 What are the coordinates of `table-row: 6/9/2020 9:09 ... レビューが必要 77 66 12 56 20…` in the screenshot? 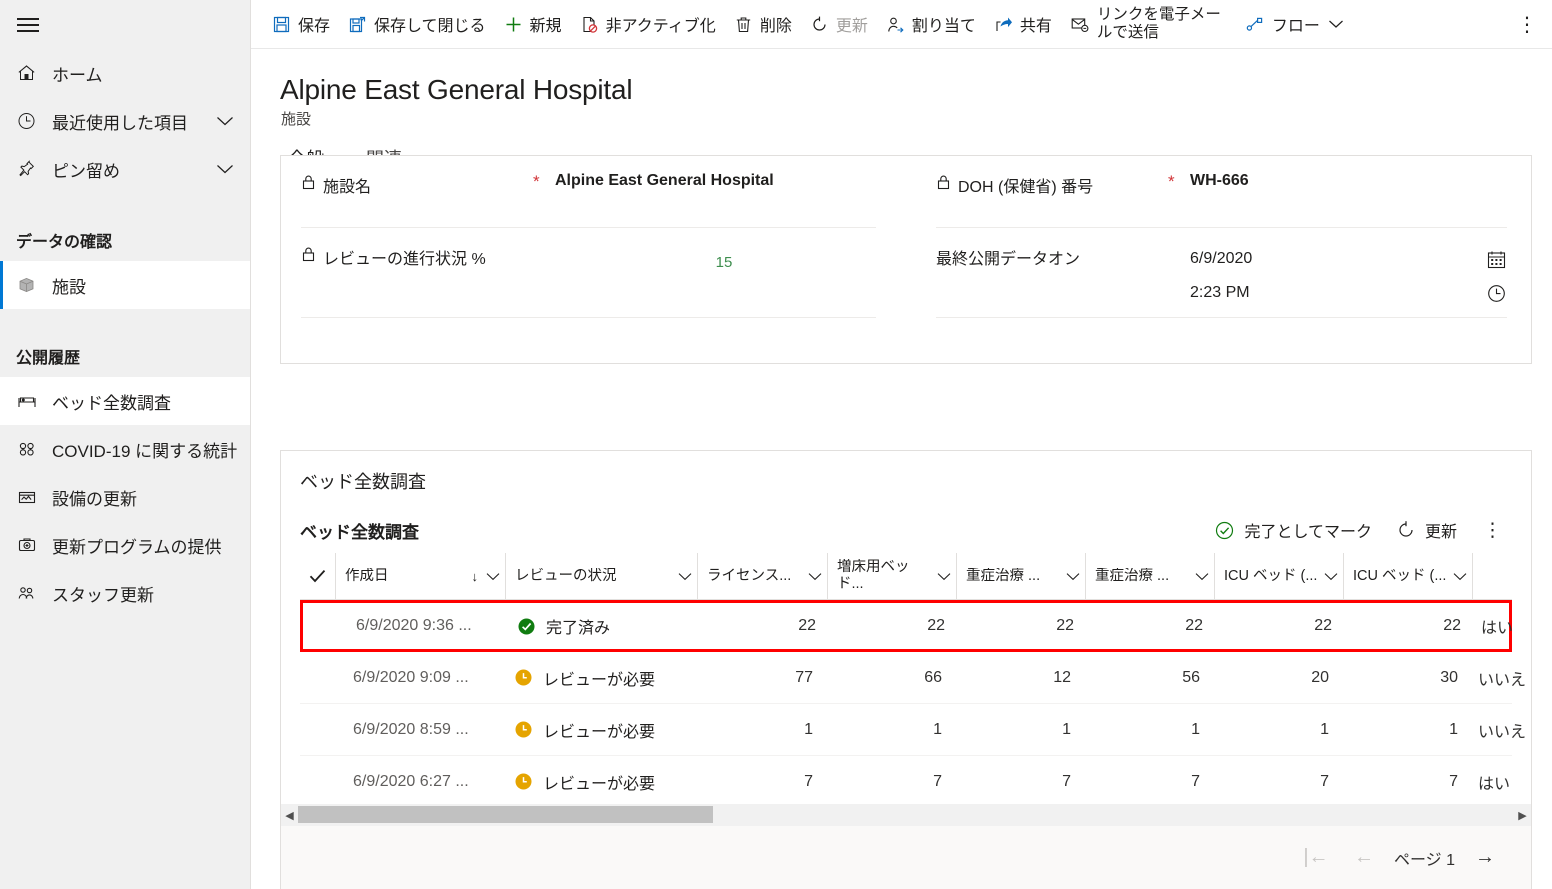 It's located at (913, 678).